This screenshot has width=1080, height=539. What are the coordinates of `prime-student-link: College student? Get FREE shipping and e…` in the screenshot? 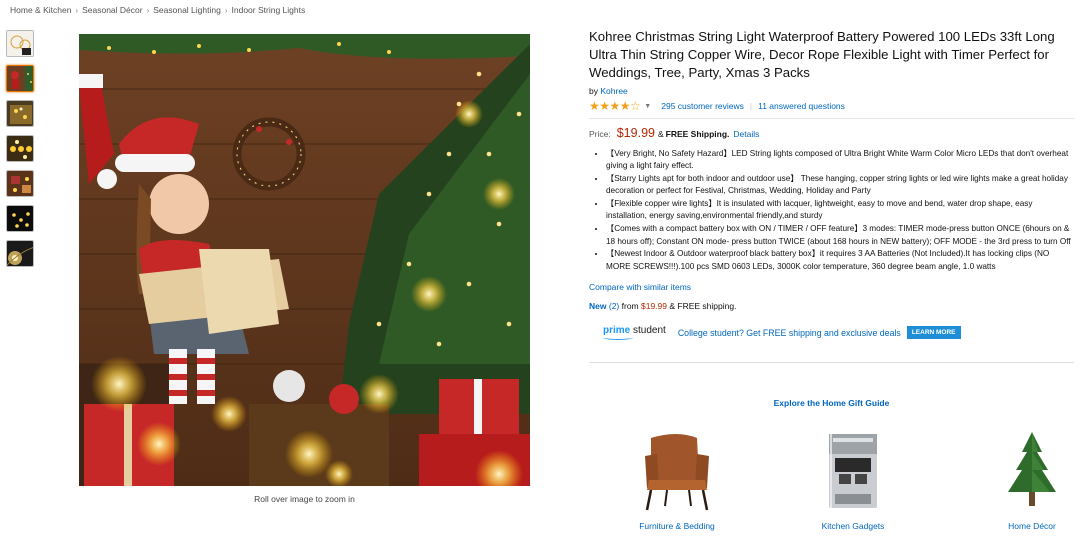 It's located at (789, 333).